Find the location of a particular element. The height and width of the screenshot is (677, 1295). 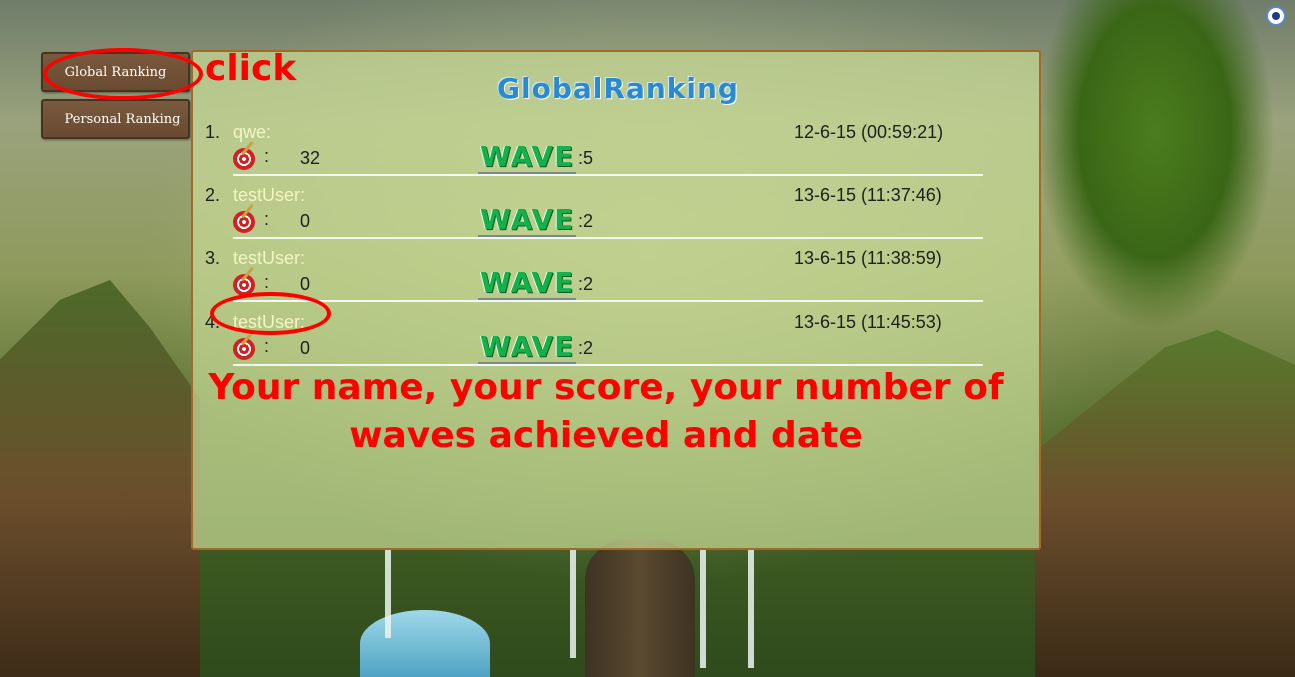

annotation-caption-line1: Your name, your score, your number of is located at coordinates (606, 387).